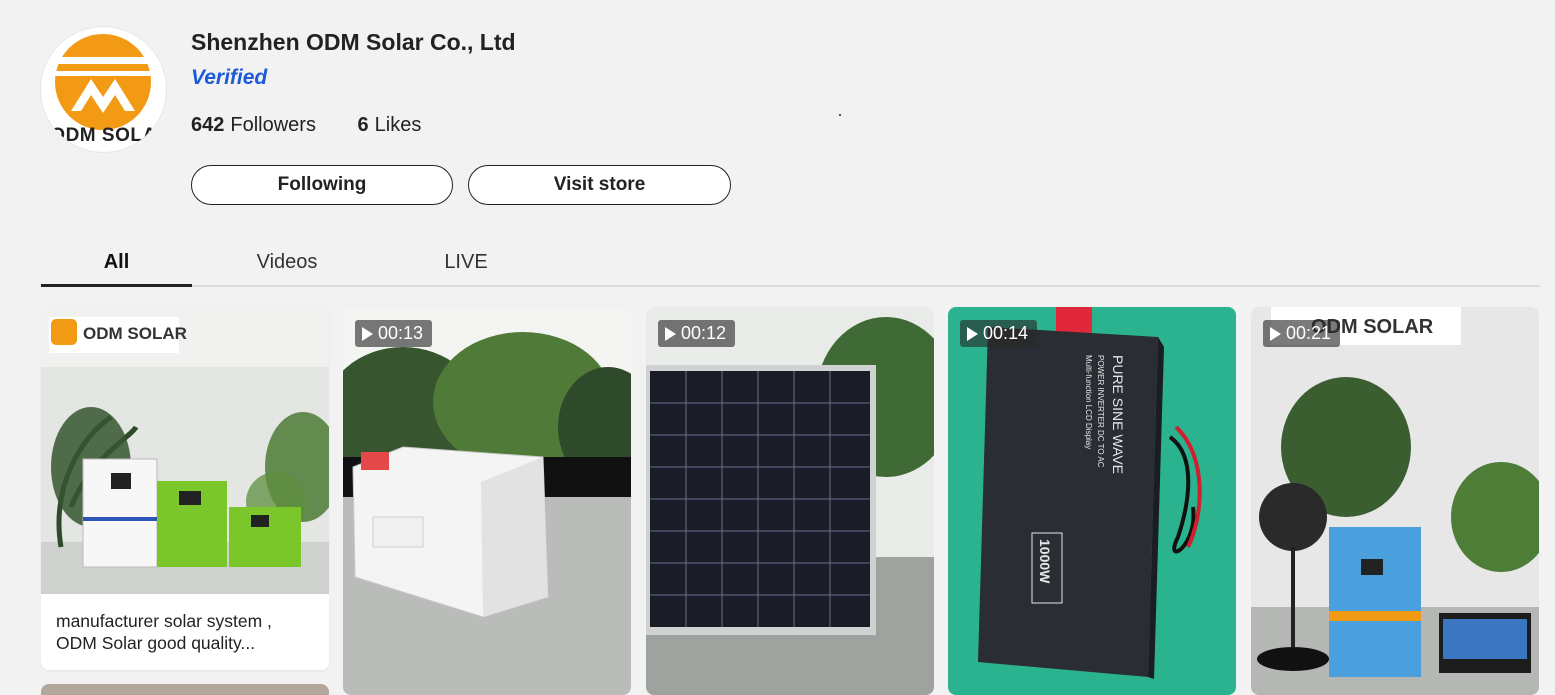 This screenshot has height=695, width=1555. I want to click on likes-label: Likes, so click(398, 125).